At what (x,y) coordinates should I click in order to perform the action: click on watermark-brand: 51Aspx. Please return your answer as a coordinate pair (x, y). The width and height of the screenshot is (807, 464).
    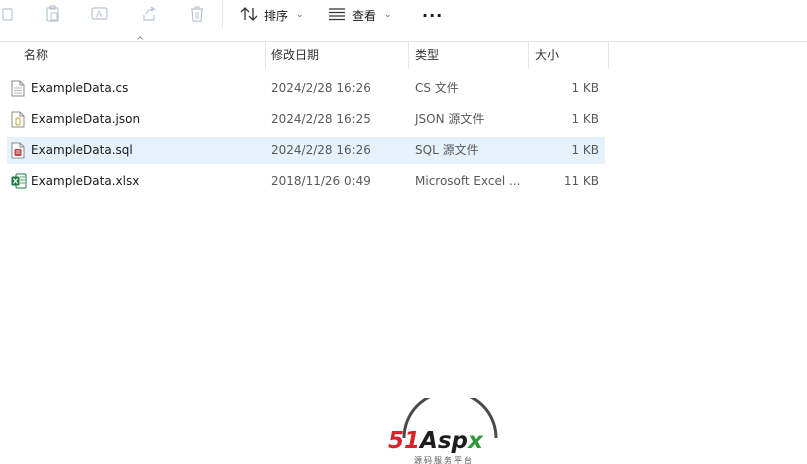
    Looking at the image, I should click on (435, 441).